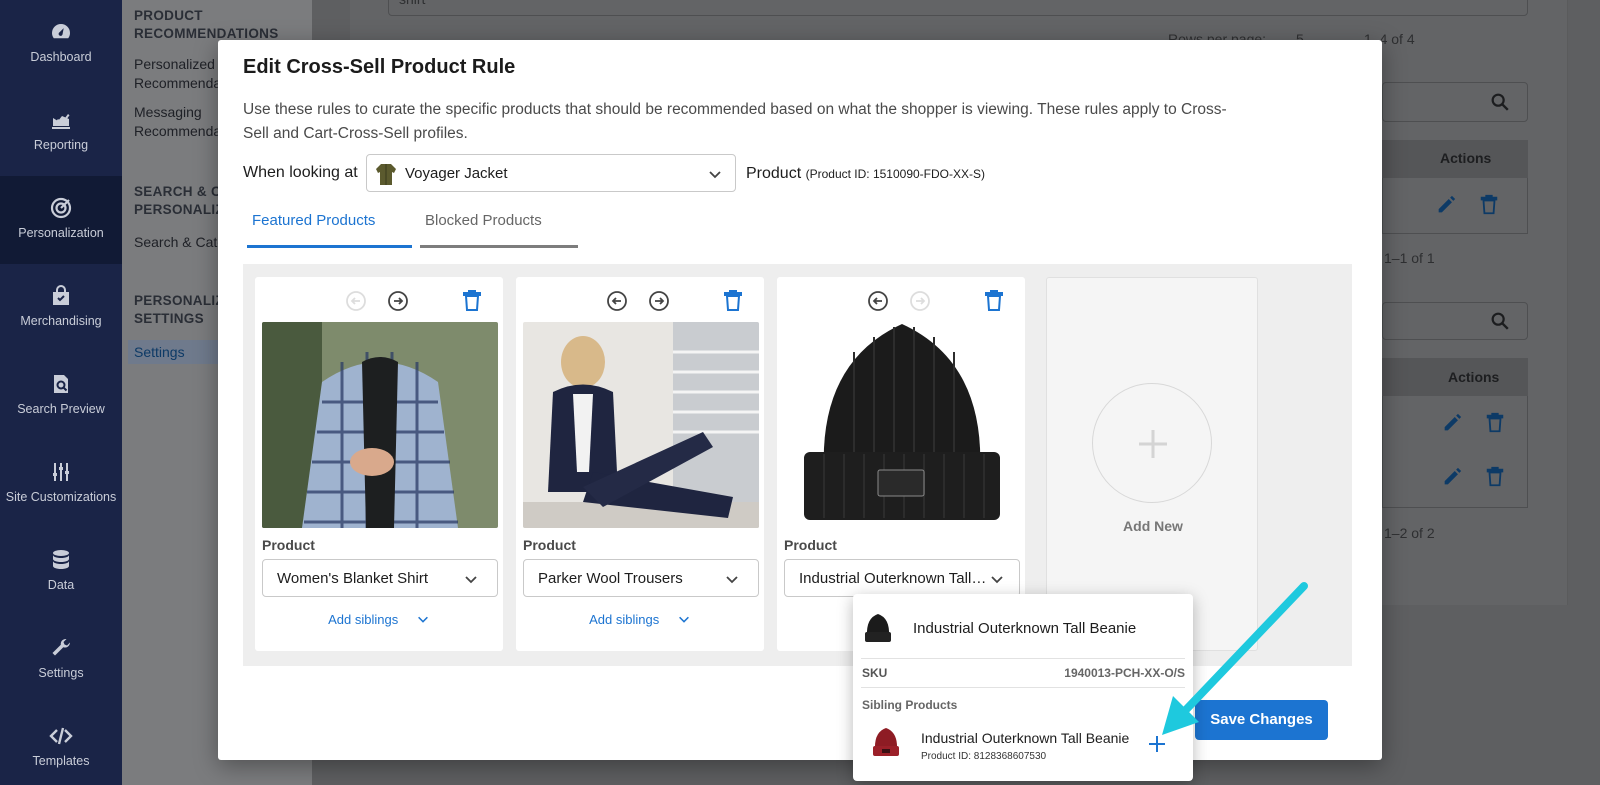 The height and width of the screenshot is (785, 1600). Describe the element at coordinates (894, 578) in the screenshot. I see `product-select-value: Industrial Outerknown Tall Beanie` at that location.